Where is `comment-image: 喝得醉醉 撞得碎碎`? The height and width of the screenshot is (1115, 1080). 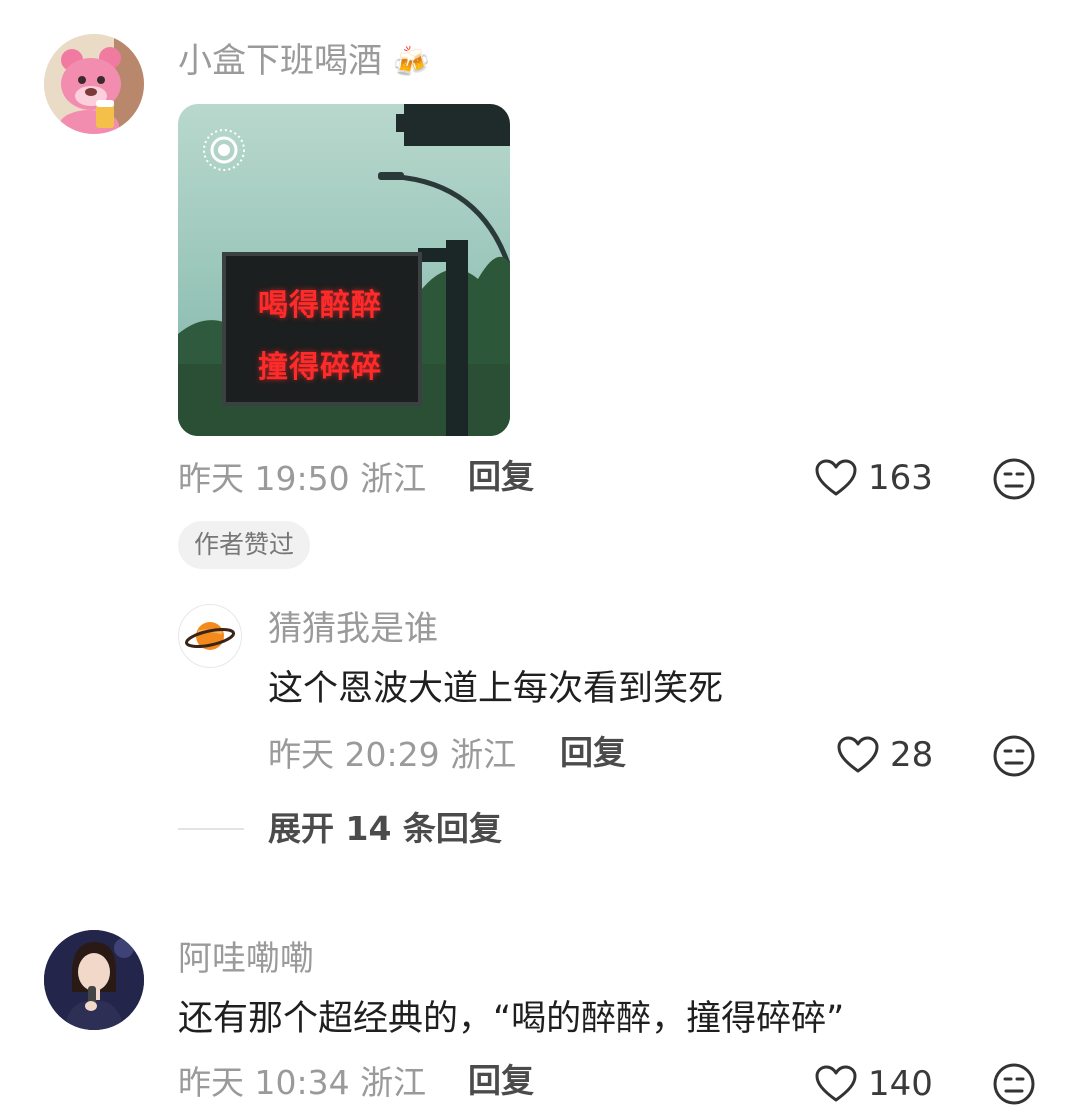
comment-image: 喝得醉醉 撞得碎碎 is located at coordinates (344, 270).